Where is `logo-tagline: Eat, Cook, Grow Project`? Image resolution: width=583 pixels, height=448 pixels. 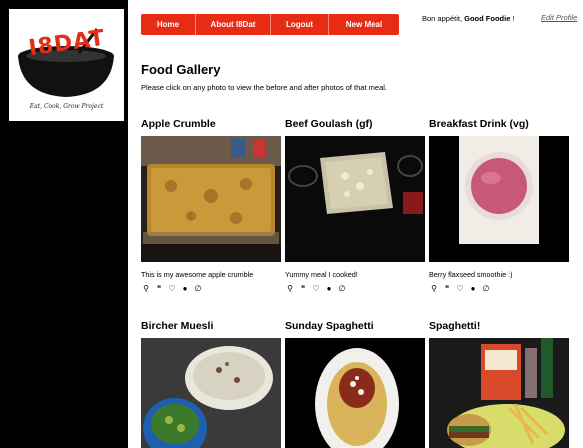
logo-tagline: Eat, Cook, Grow Project is located at coordinates (66, 106).